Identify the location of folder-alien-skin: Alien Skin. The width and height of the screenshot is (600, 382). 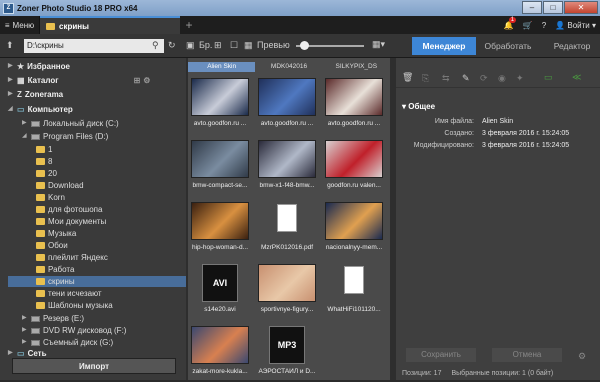
(222, 67).